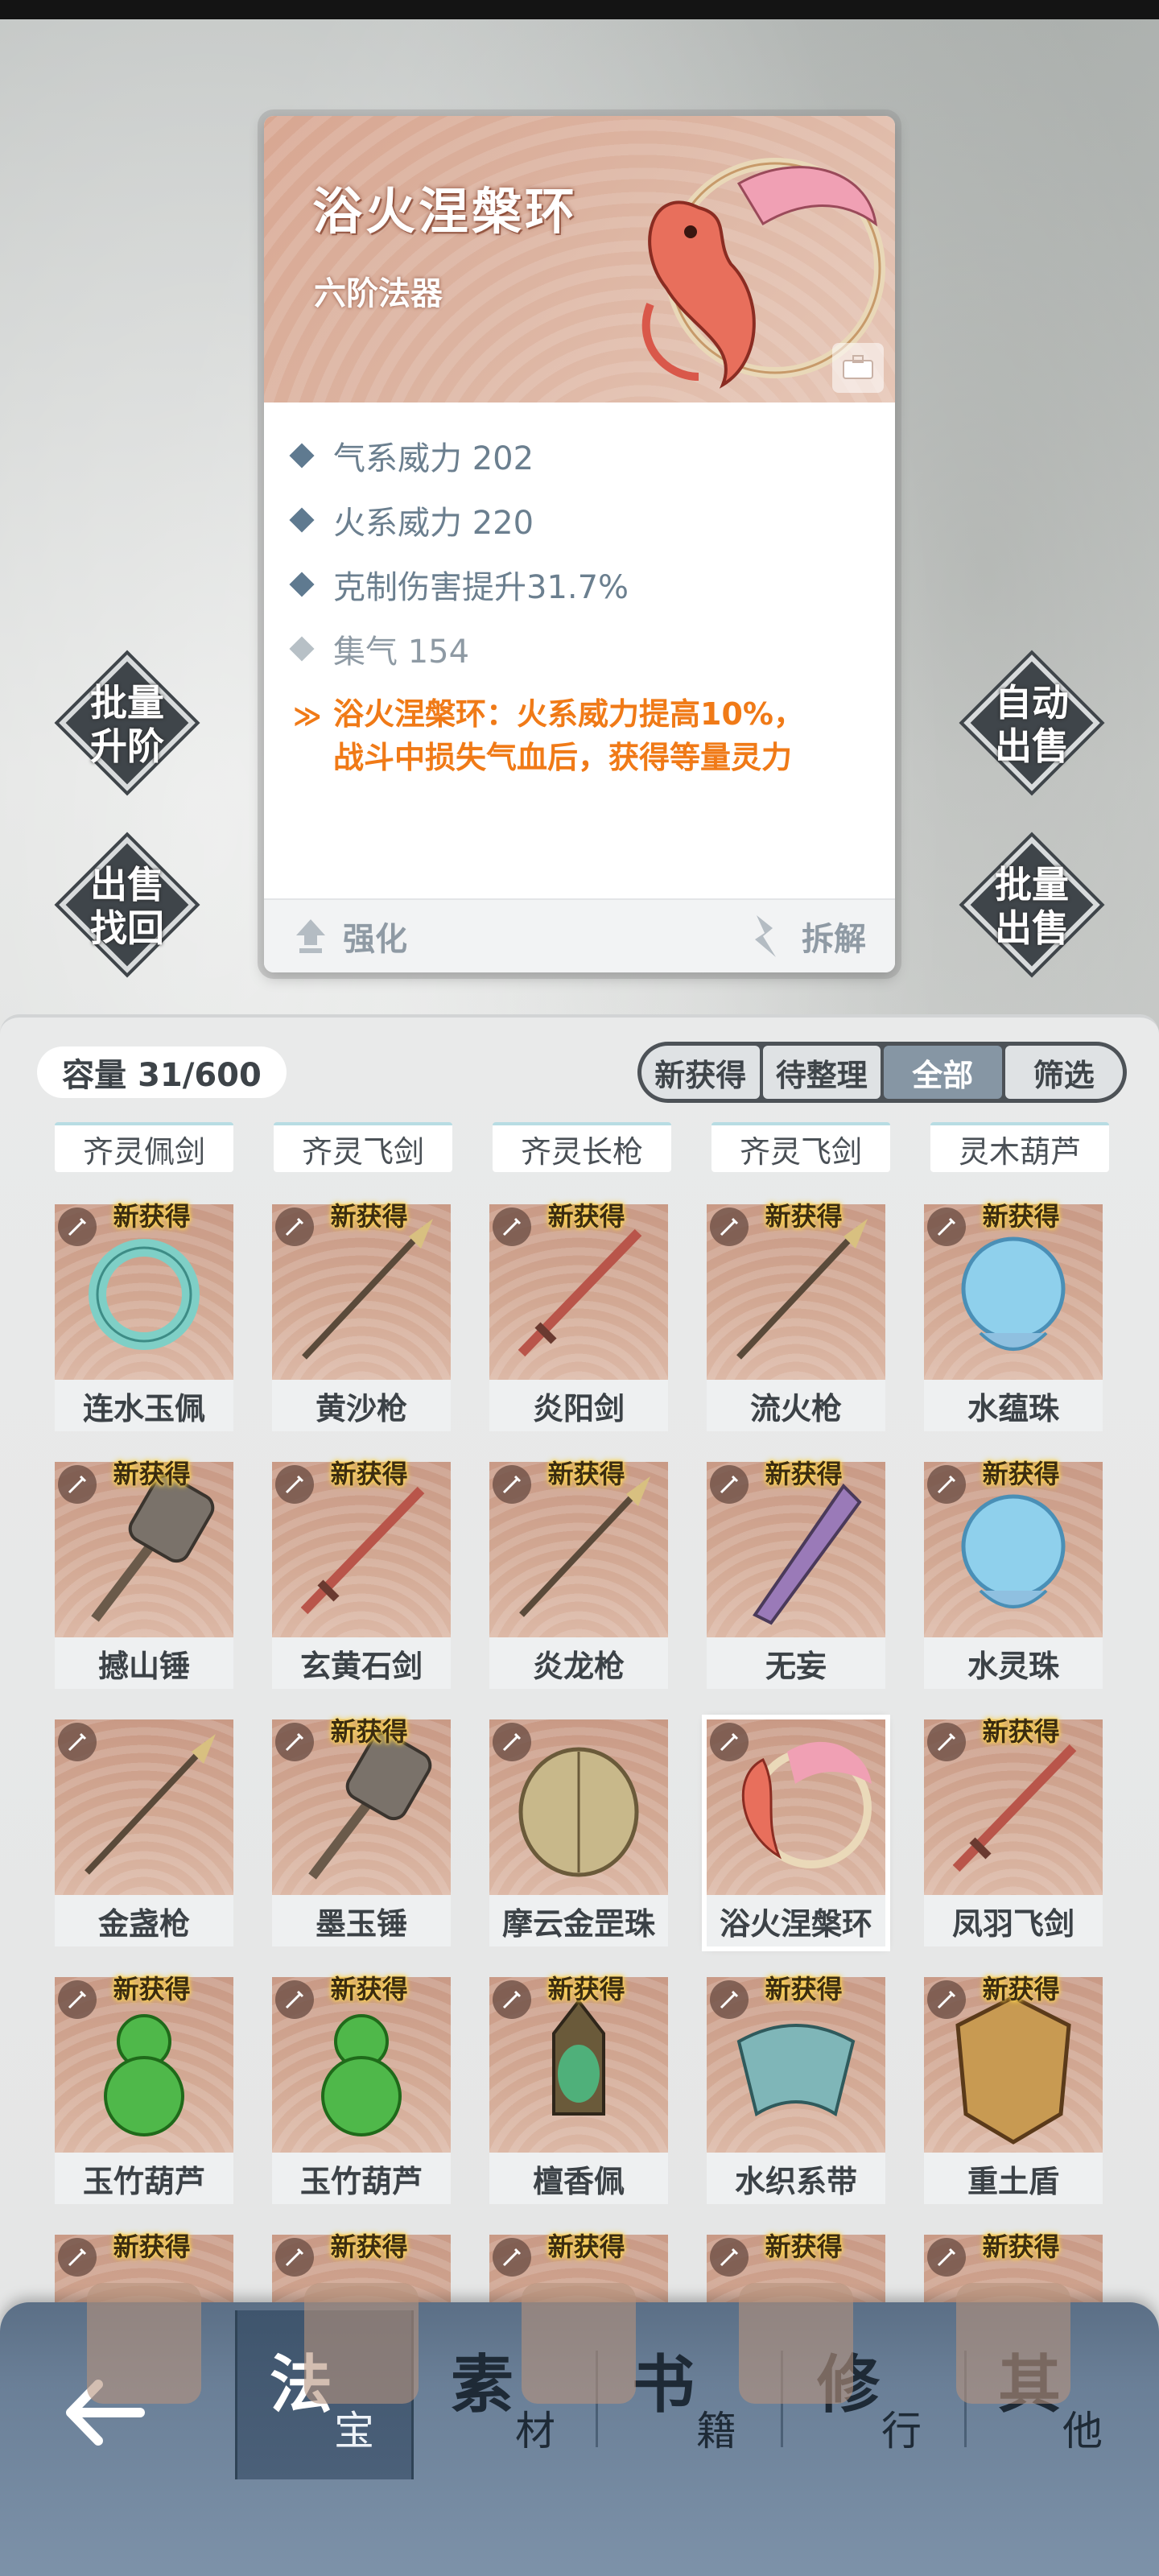 Image resolution: width=1159 pixels, height=2576 pixels. I want to click on lock-button, so click(858, 368).